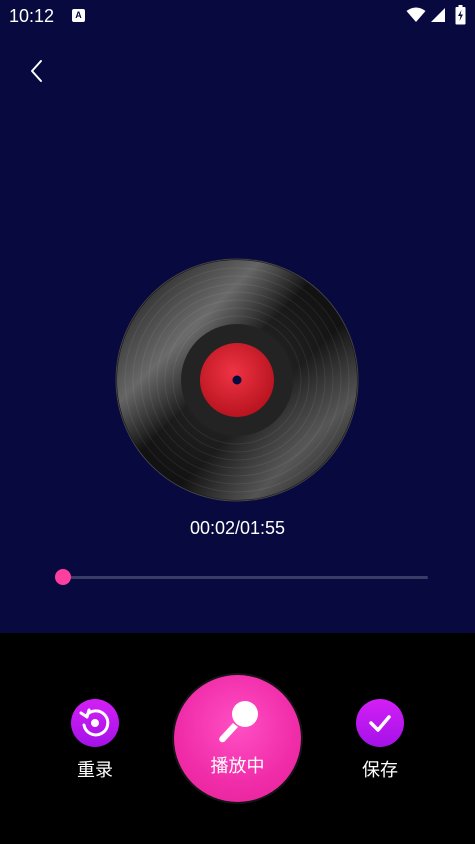  Describe the element at coordinates (237, 766) in the screenshot. I see `play-label: 播放中` at that location.